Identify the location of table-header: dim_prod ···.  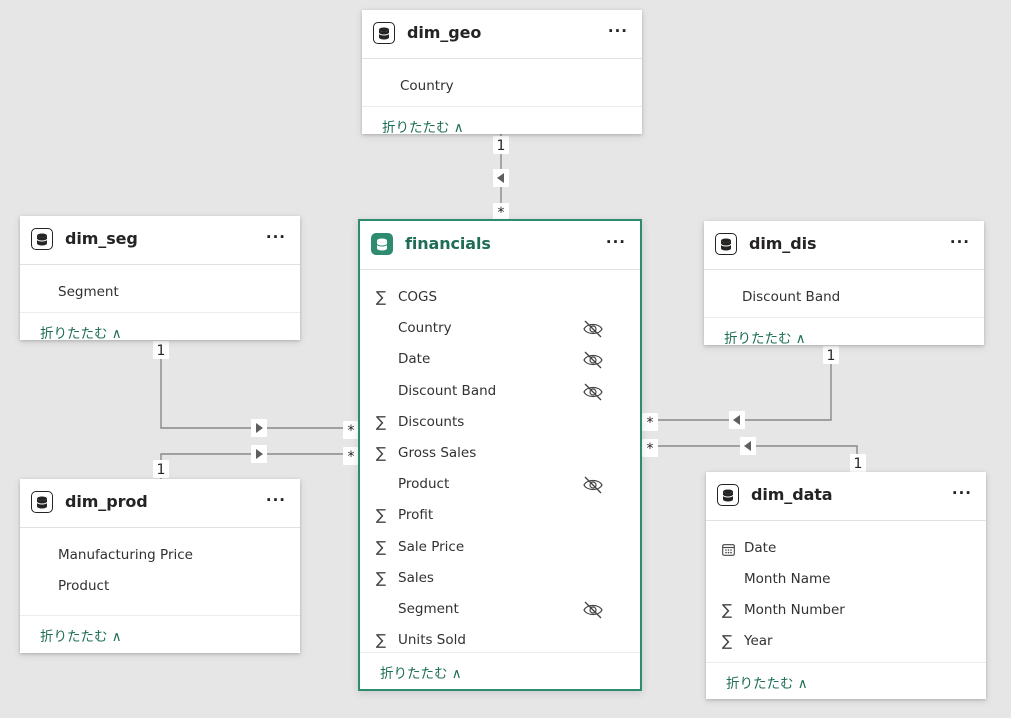
(160, 503).